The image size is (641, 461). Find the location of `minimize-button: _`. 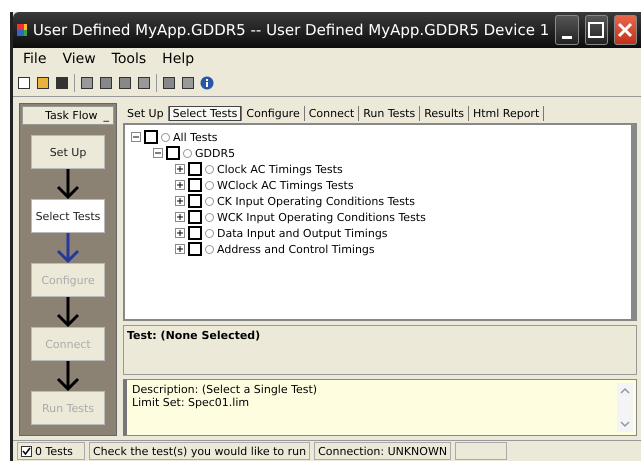

minimize-button: _ is located at coordinates (106, 115).